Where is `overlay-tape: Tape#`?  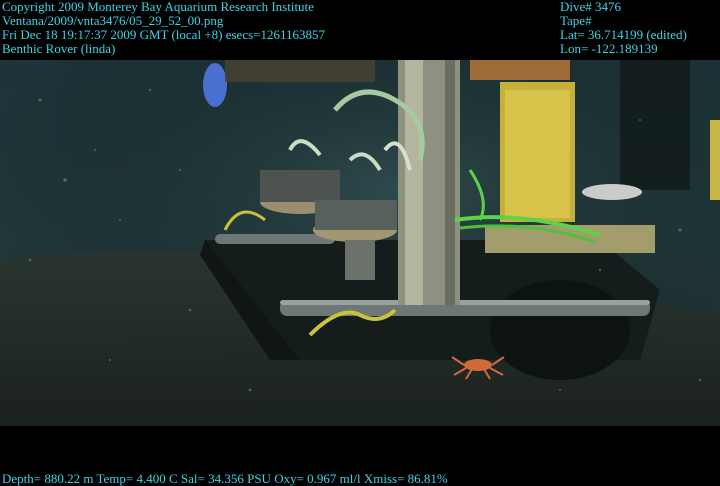
overlay-tape: Tape# is located at coordinates (576, 20).